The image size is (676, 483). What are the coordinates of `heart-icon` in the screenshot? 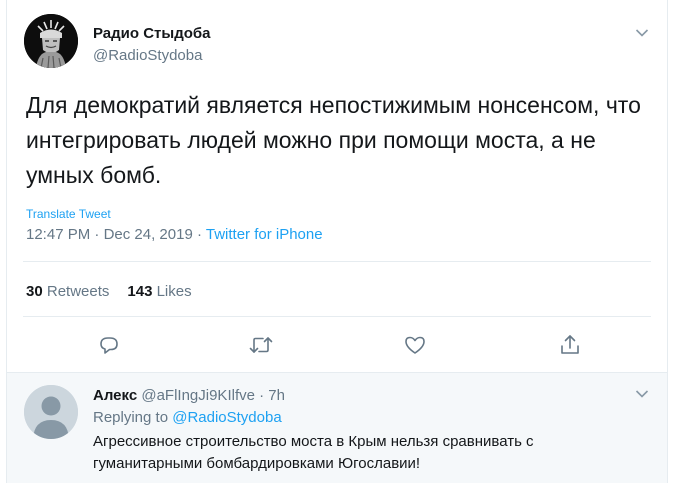 It's located at (415, 345).